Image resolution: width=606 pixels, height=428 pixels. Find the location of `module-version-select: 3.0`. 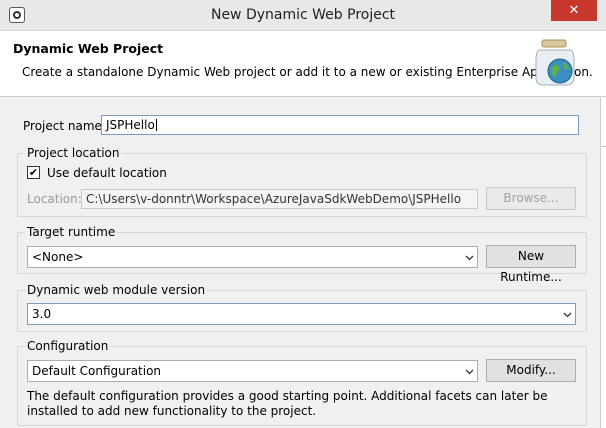

module-version-select: 3.0 is located at coordinates (301, 314).